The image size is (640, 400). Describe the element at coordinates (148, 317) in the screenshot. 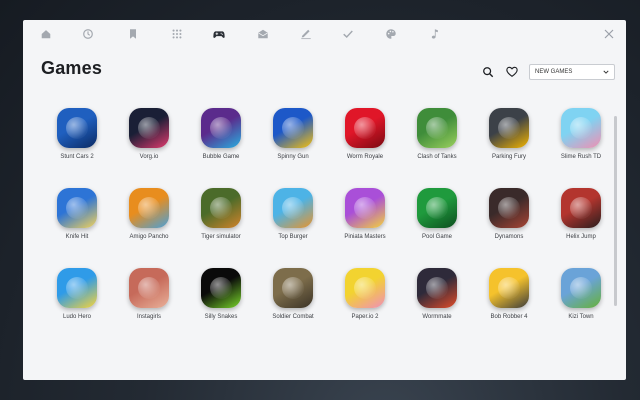

I see `game-title: Instagirls` at that location.